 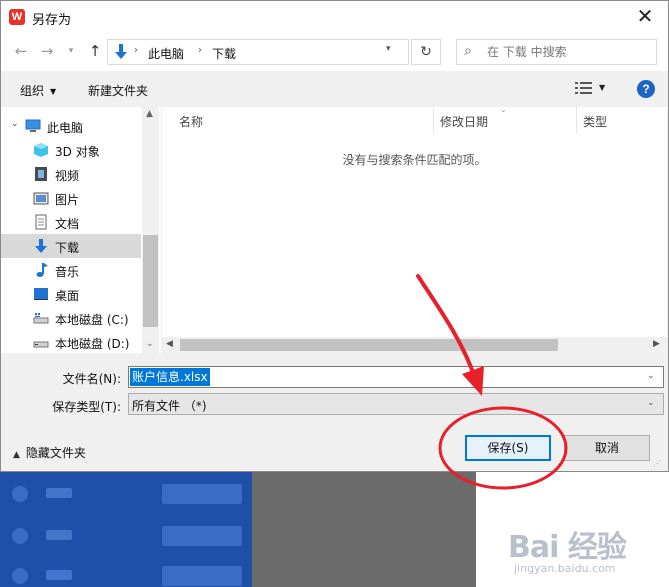 What do you see at coordinates (67, 296) in the screenshot?
I see `nav-label: 桌面` at bounding box center [67, 296].